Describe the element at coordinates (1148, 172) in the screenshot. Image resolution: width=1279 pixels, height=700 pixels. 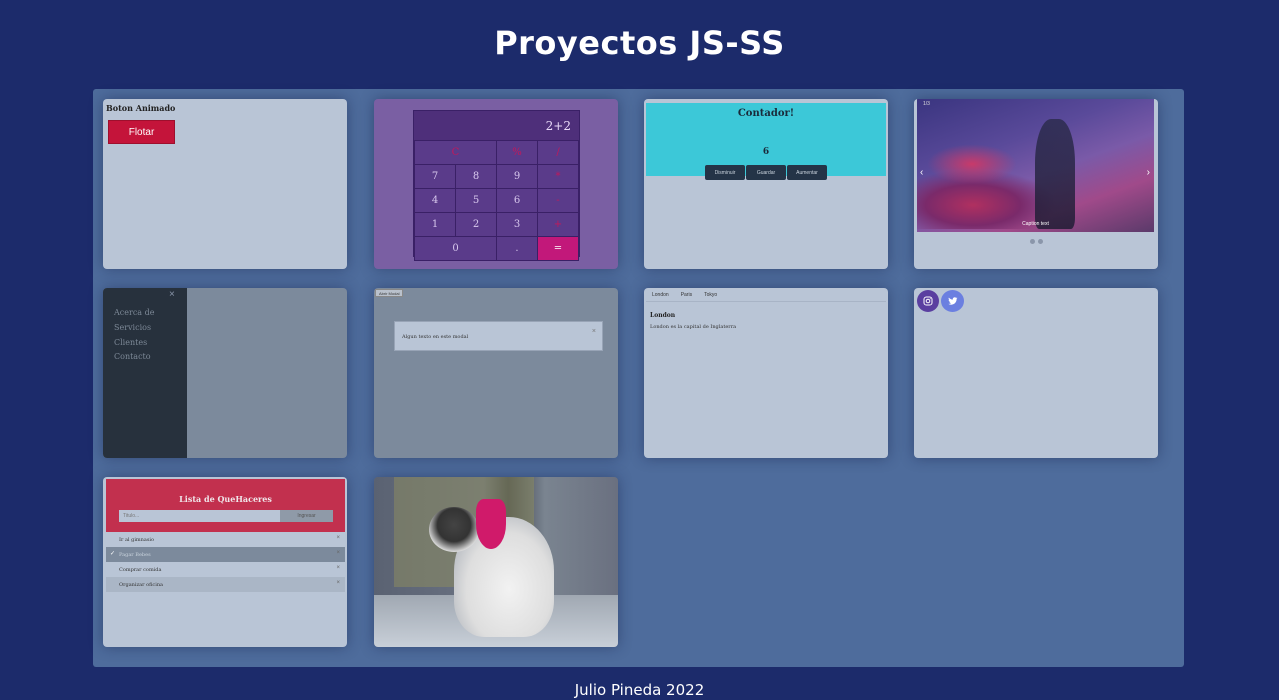
I see `next-arrow-icon: ›` at that location.